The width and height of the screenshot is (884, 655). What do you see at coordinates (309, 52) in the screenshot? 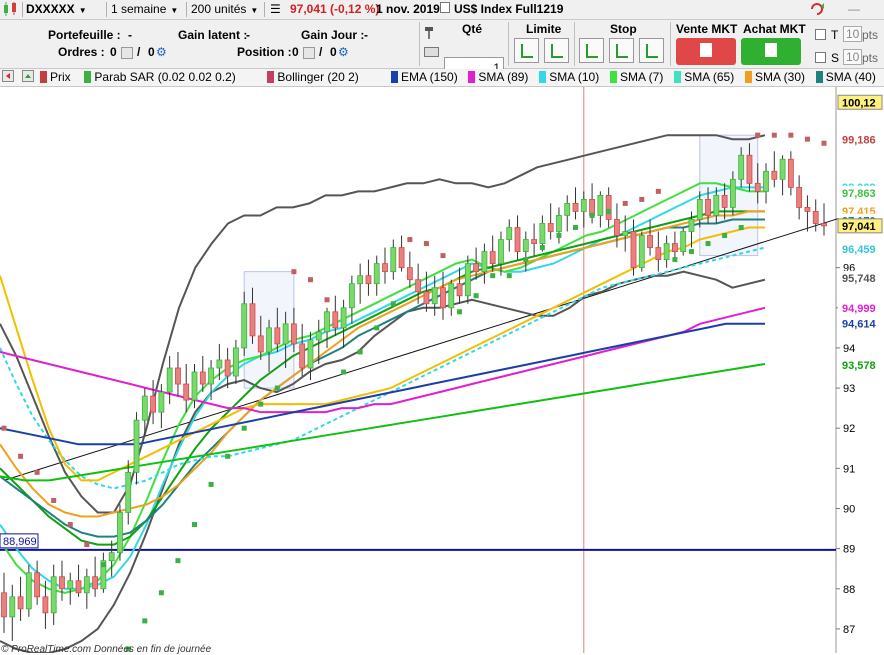
I see `position-icon` at bounding box center [309, 52].